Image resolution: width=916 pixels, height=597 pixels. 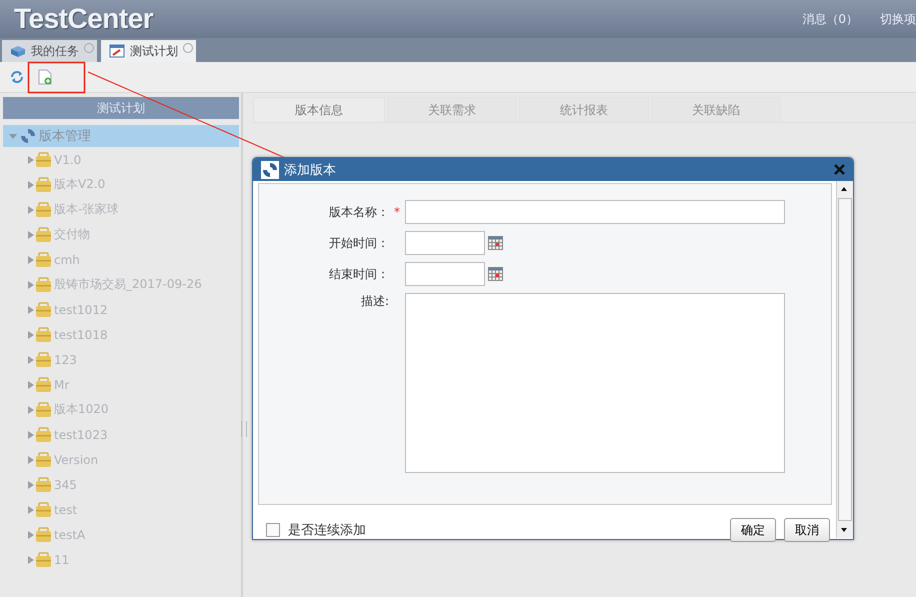 I want to click on header-link: 切换项, so click(x=898, y=19).